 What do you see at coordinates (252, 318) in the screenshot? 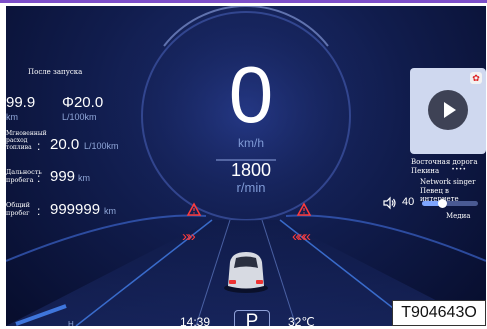
I see `gear-indicator: P` at bounding box center [252, 318].